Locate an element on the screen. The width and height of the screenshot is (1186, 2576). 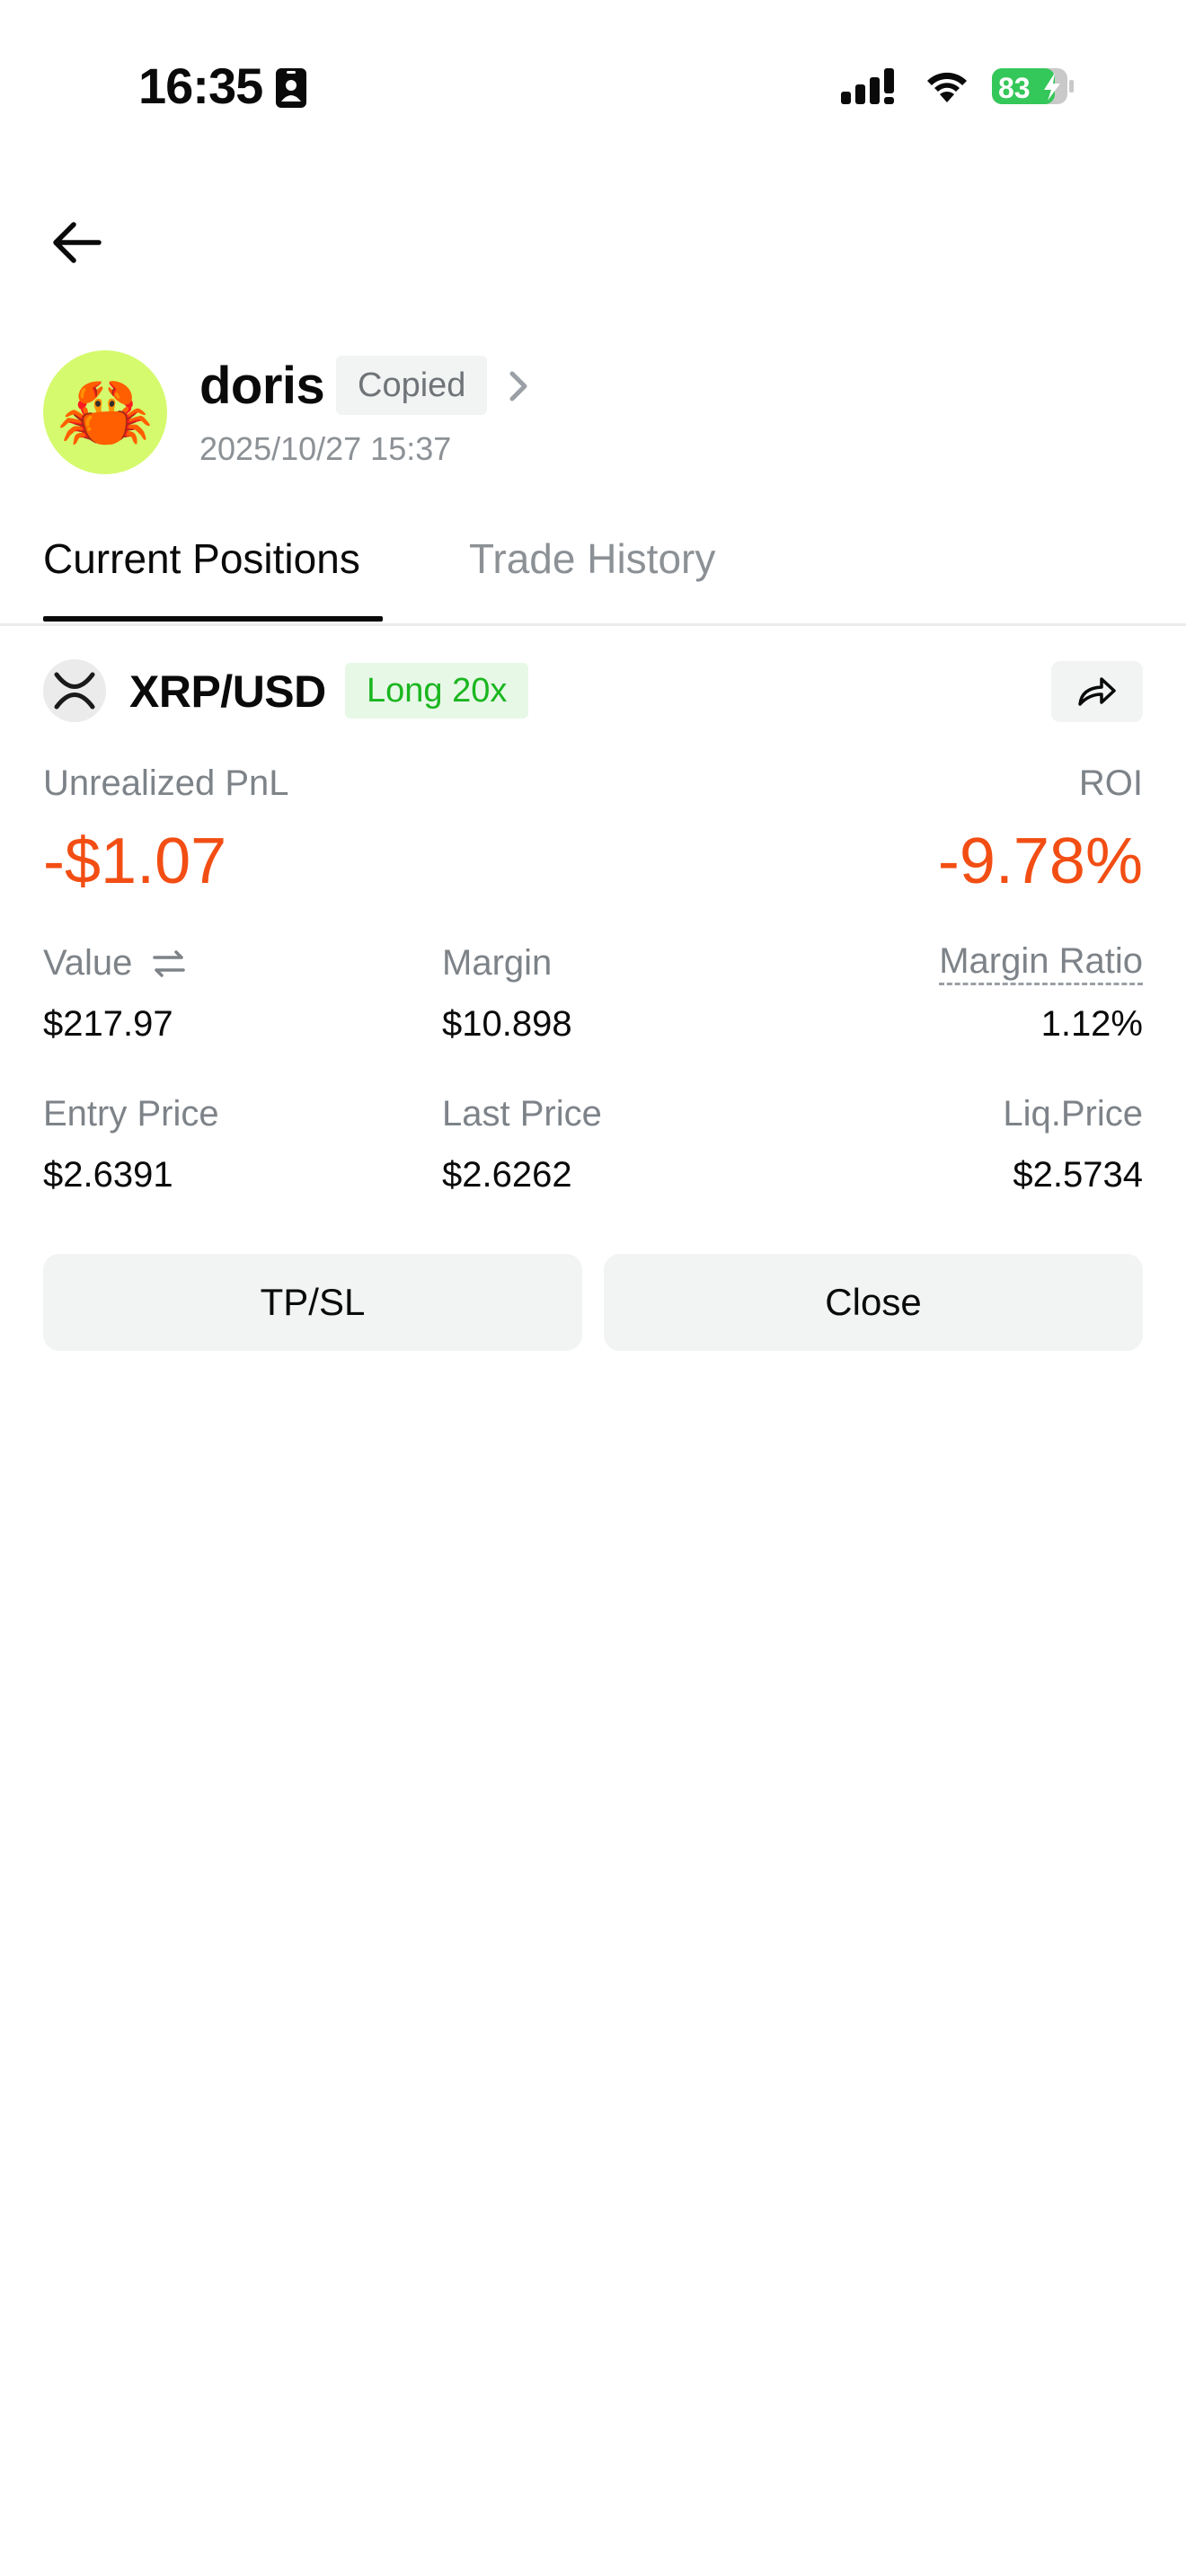
margin-amount: $10.898 is located at coordinates (507, 1024).